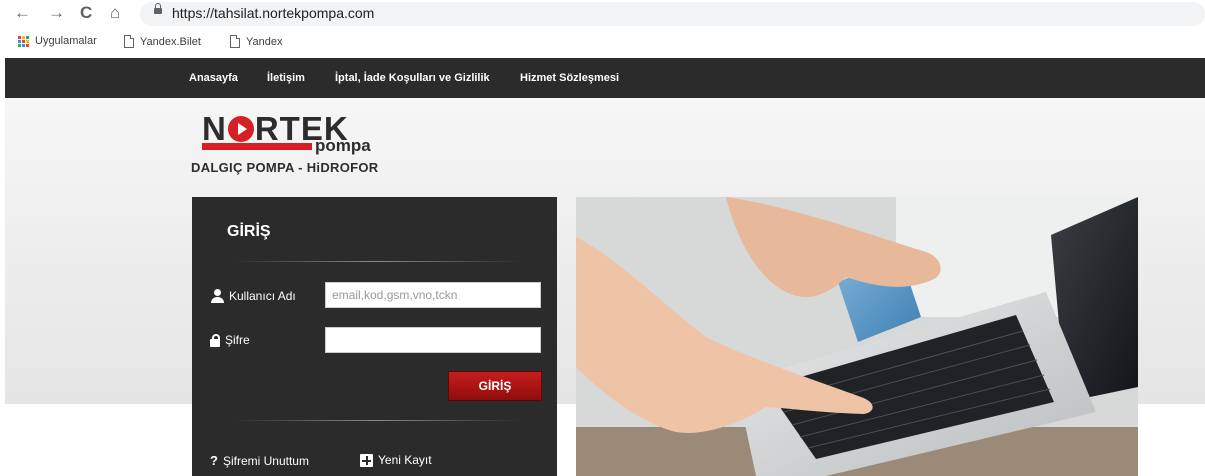  I want to click on username-label: Kullanıcı Adı, so click(253, 296).